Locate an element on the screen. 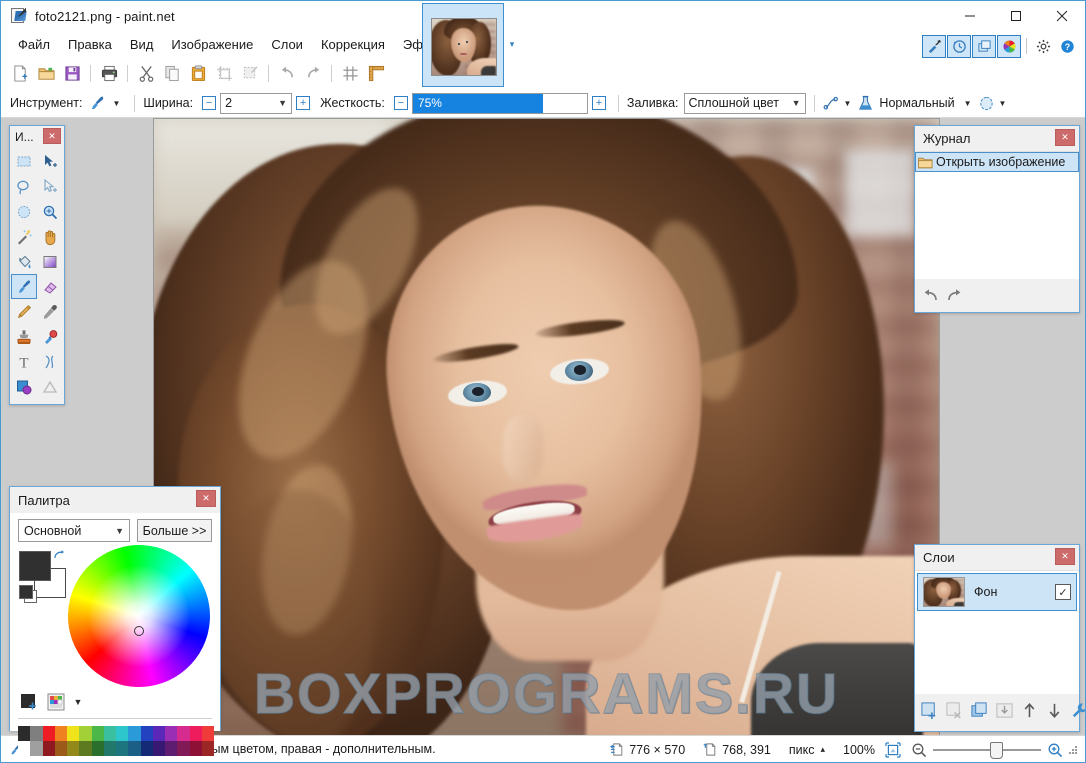 The width and height of the screenshot is (1086, 763). hardness-increase-button: + is located at coordinates (598, 103).